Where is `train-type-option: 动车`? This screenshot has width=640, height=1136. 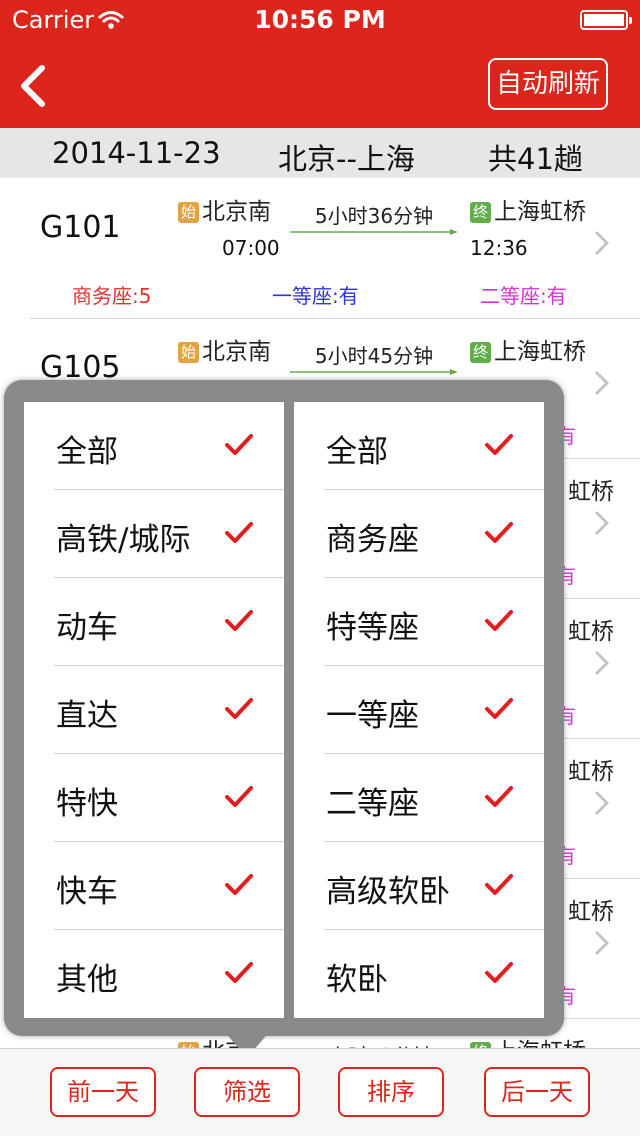 train-type-option: 动车 is located at coordinates (154, 622).